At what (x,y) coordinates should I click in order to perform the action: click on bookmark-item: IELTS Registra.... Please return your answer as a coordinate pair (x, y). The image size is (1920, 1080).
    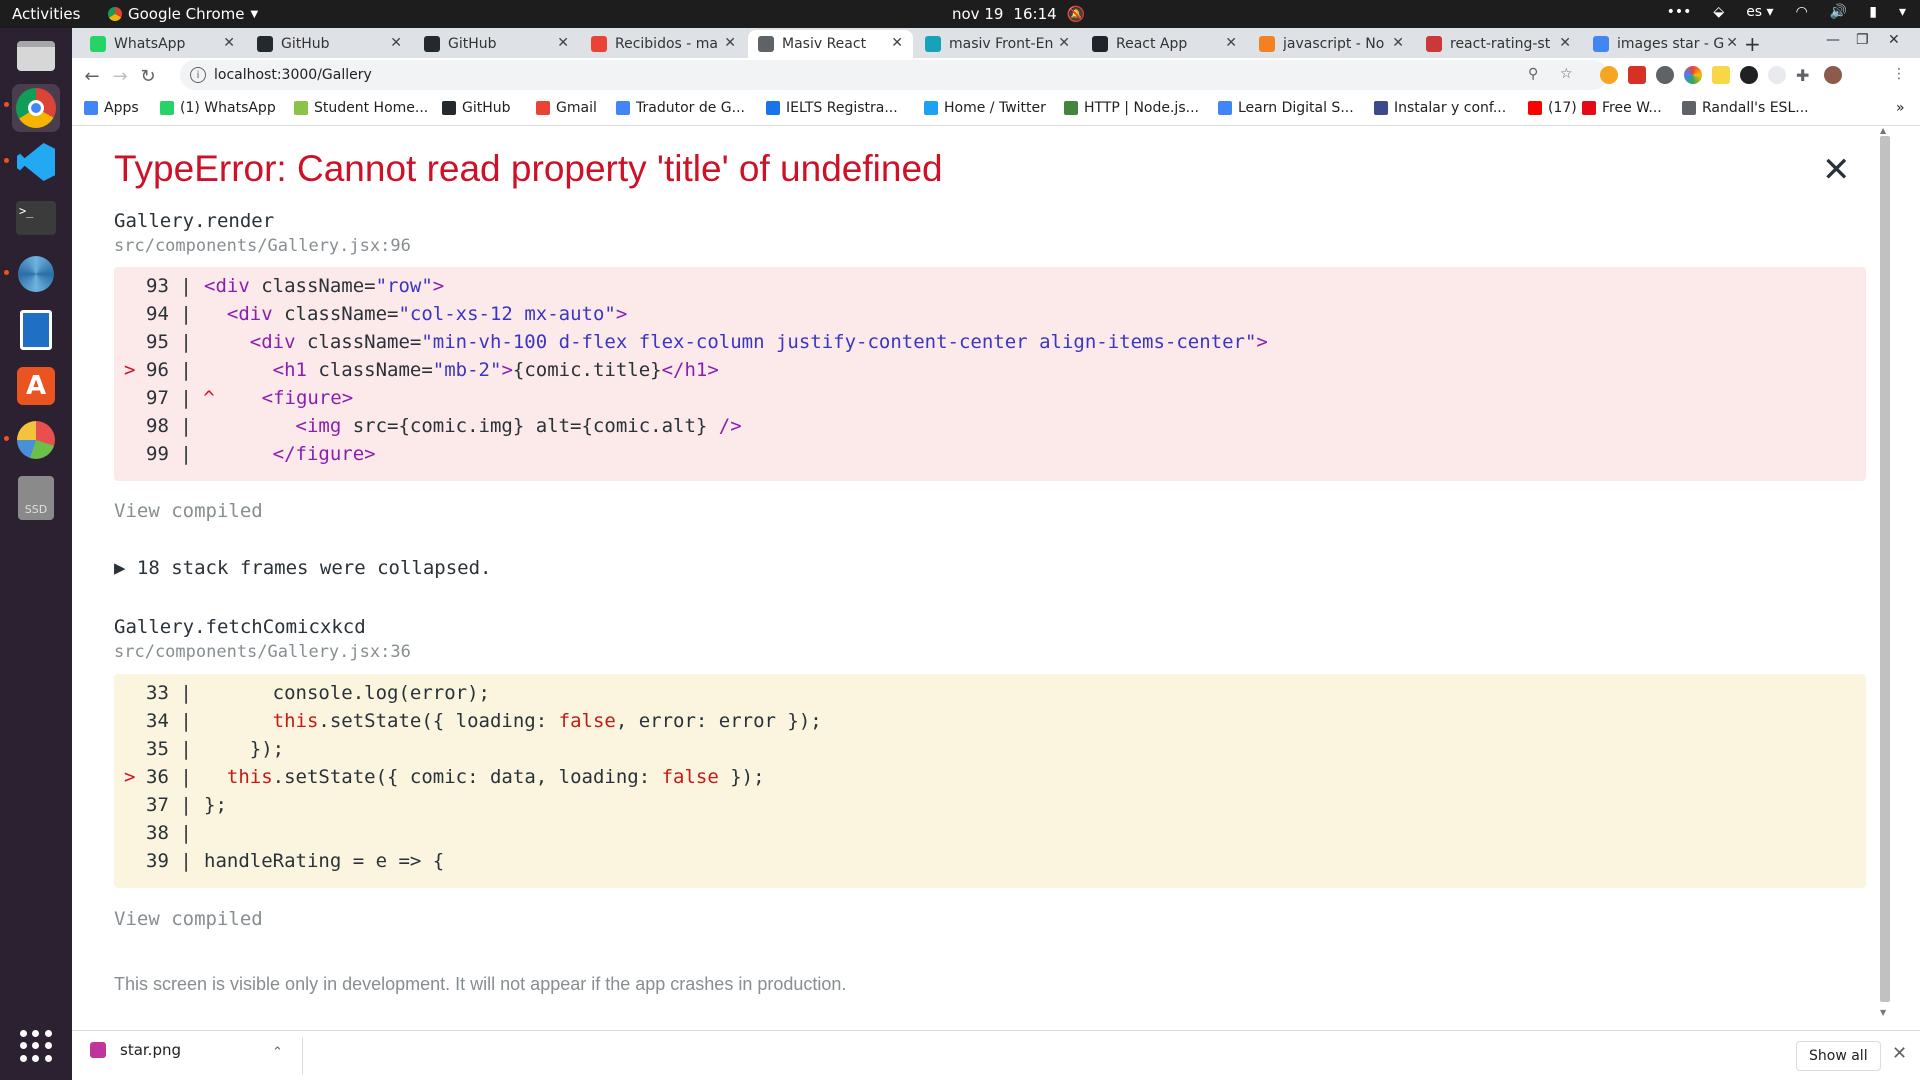
    Looking at the image, I should click on (832, 108).